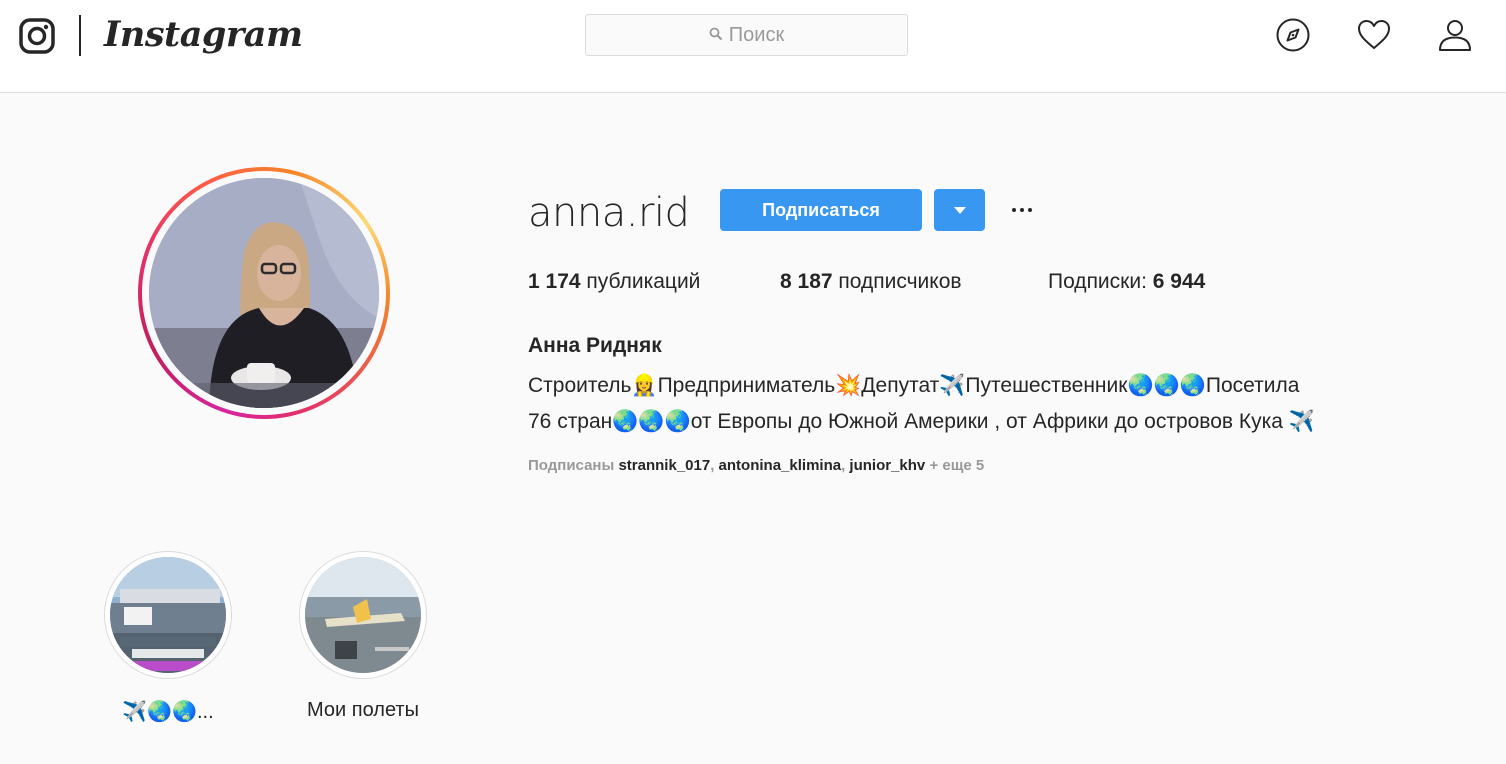  What do you see at coordinates (1179, 281) in the screenshot?
I see `following-count: 6 944` at bounding box center [1179, 281].